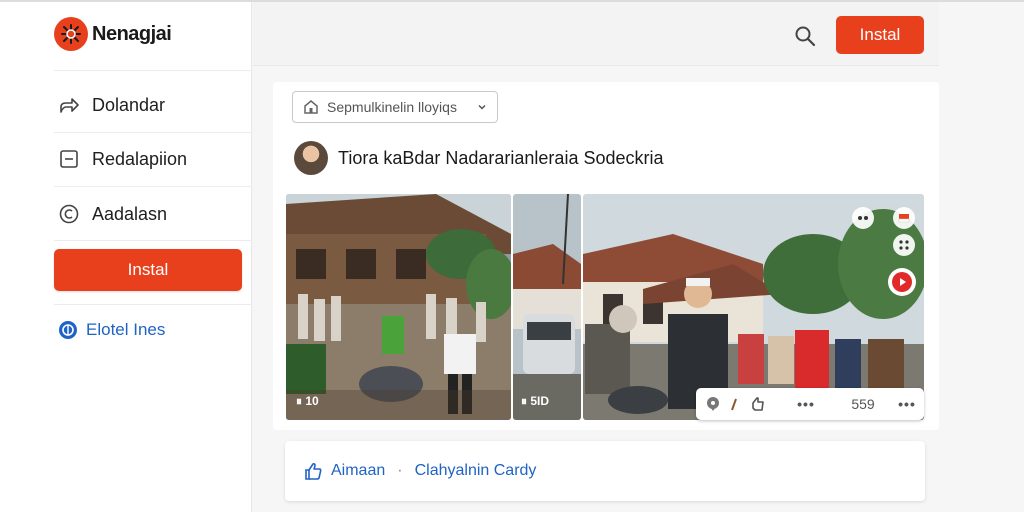 This screenshot has width=1024, height=512. I want to click on sidebar-item-dolandar: Dolandar, so click(151, 105).